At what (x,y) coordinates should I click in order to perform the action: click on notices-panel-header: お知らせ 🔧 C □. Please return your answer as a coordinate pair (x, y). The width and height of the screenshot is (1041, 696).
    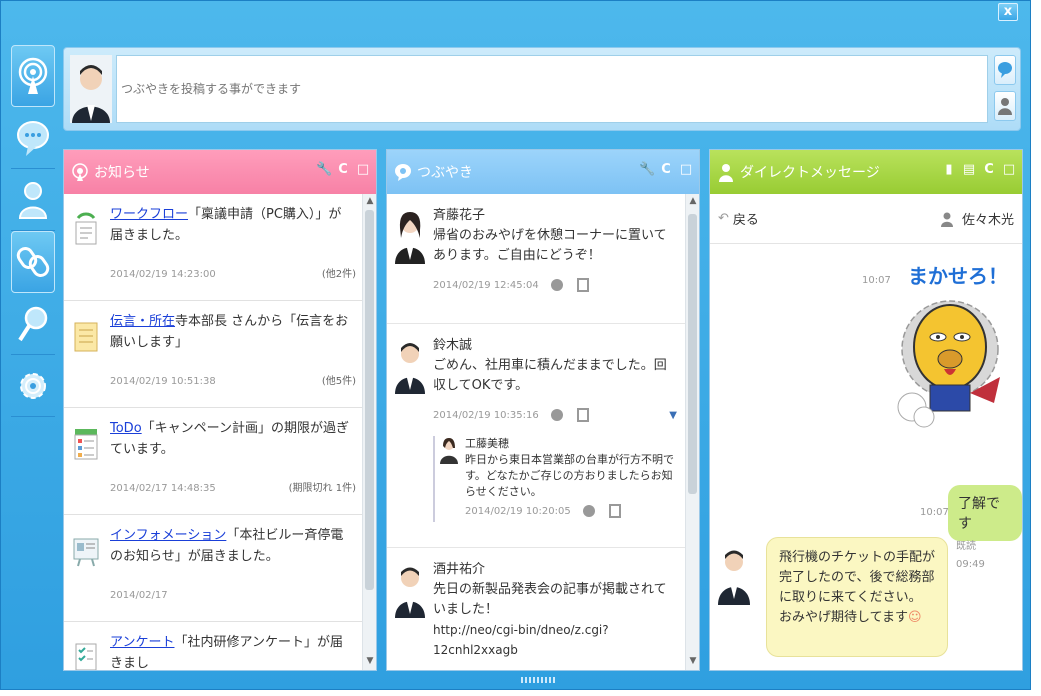
    Looking at the image, I should click on (220, 172).